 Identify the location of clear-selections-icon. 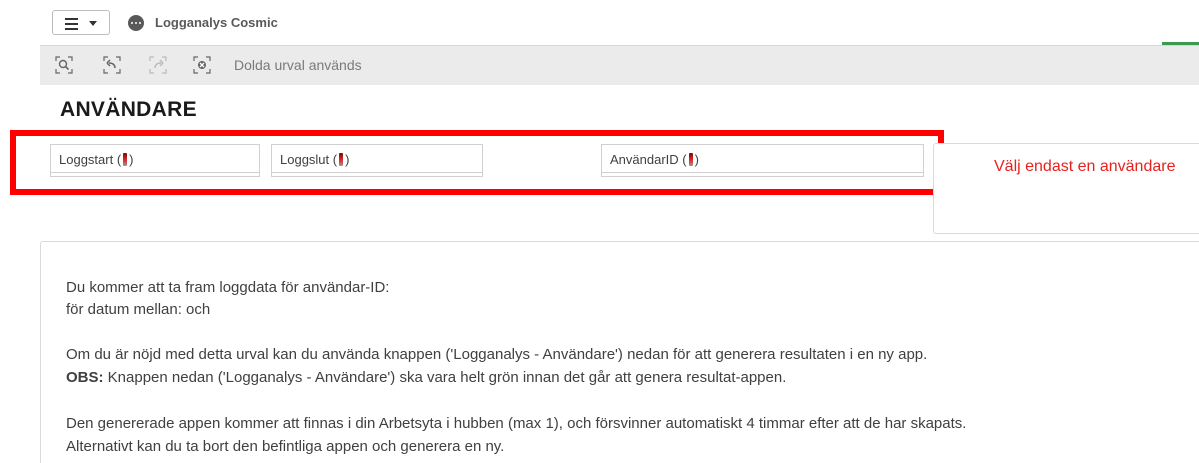
(202, 65).